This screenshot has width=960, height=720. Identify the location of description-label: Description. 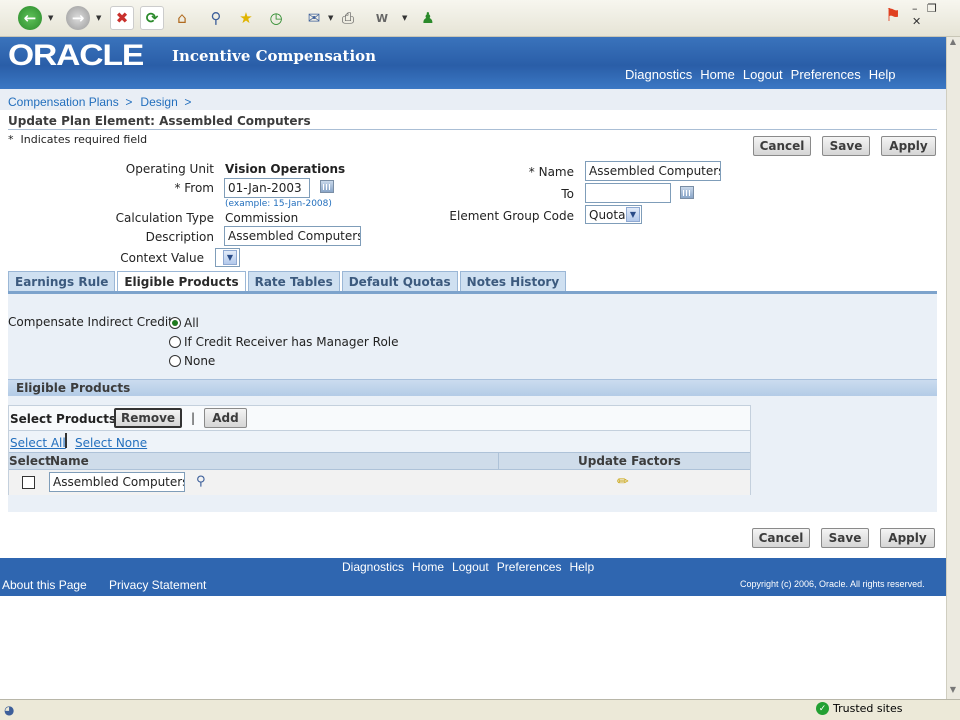
(179, 237).